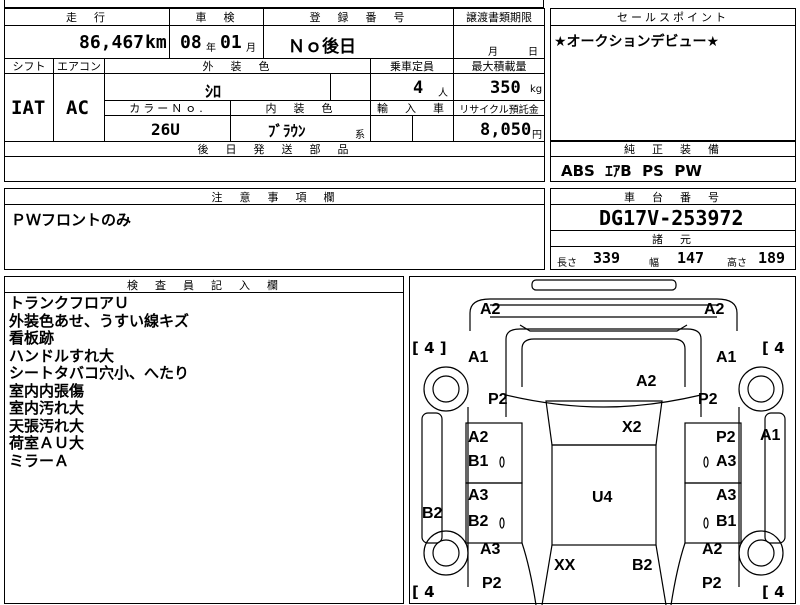 The width and height of the screenshot is (800, 605). What do you see at coordinates (446, 553) in the screenshot?
I see `tire-rear-left` at bounding box center [446, 553].